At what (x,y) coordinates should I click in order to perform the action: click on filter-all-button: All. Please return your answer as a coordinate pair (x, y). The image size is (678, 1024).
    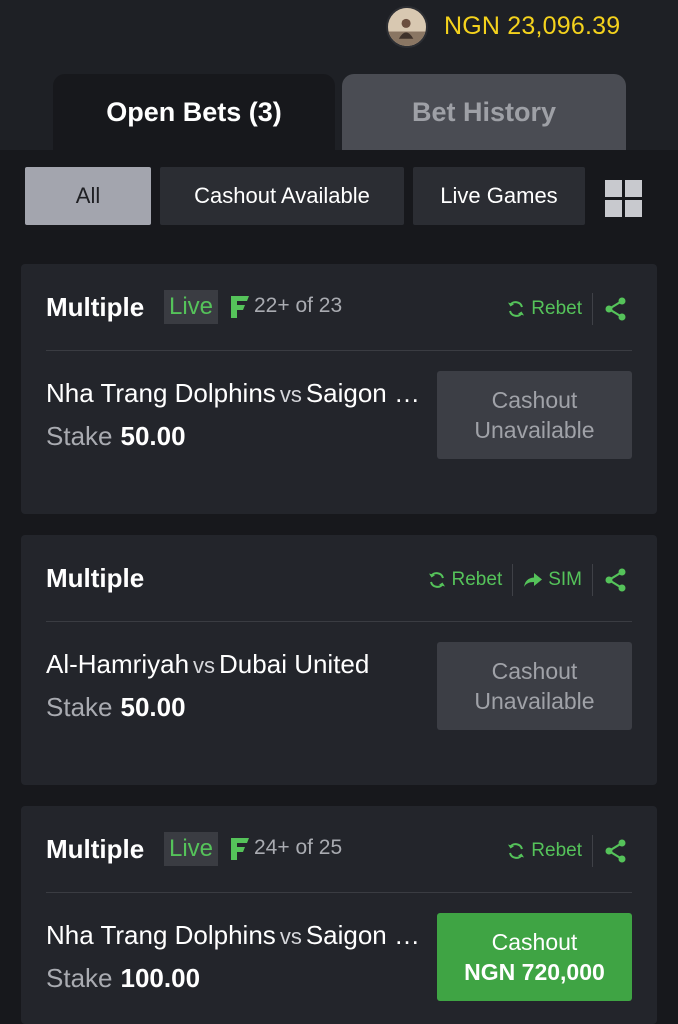
    Looking at the image, I should click on (88, 196).